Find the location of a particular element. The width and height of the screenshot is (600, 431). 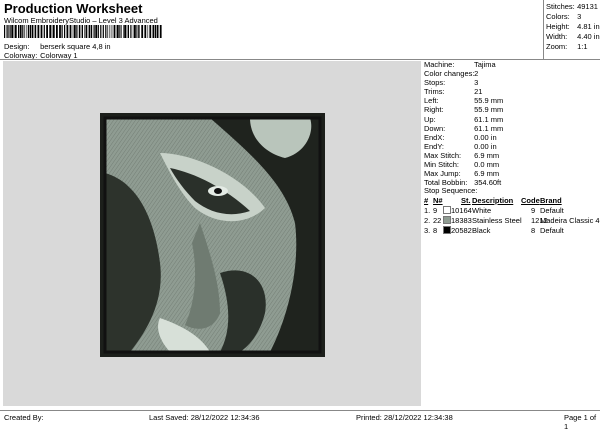

info-row: Left: 55.9 mm is located at coordinates (463, 100).